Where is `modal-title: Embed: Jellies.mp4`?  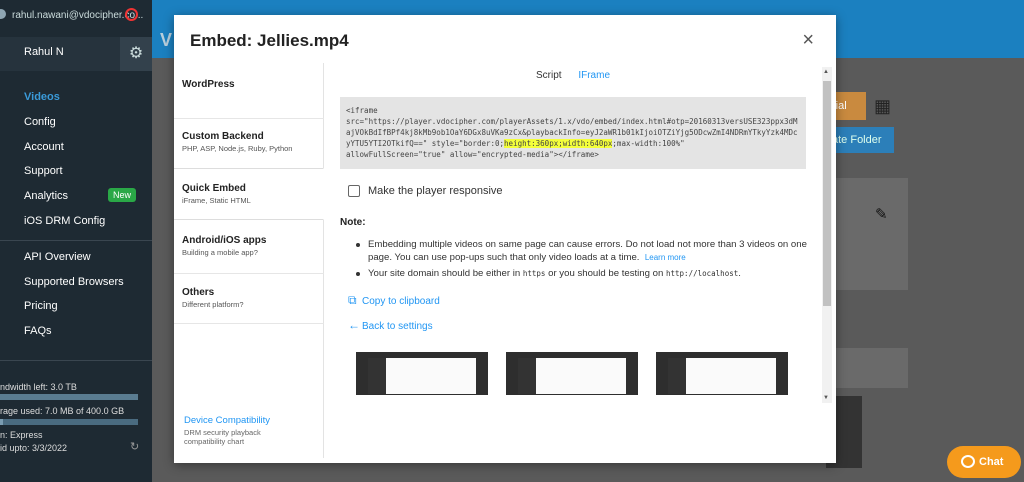 modal-title: Embed: Jellies.mp4 is located at coordinates (269, 40).